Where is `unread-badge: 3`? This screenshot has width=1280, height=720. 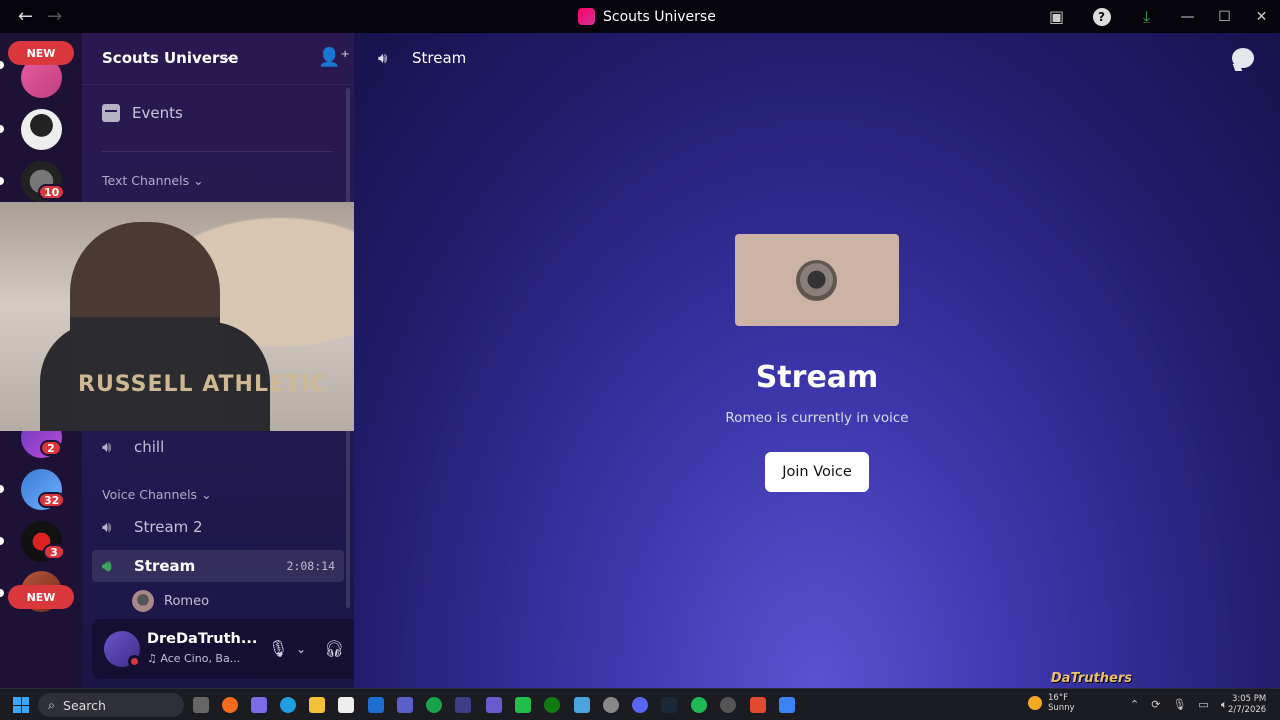
unread-badge: 3 is located at coordinates (54, 552).